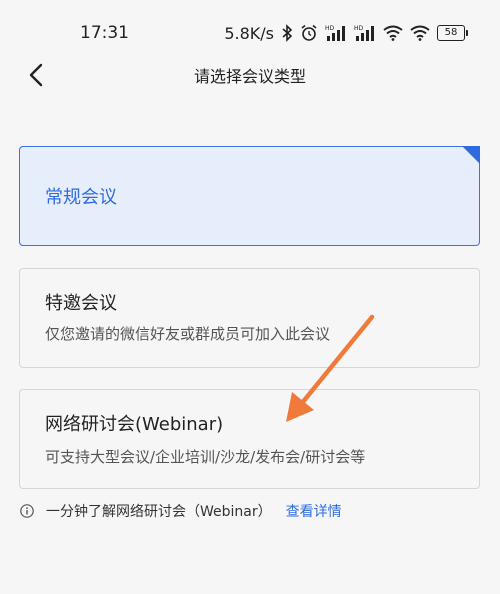 This screenshot has width=500, height=594. I want to click on info-text: 一分钟了解网络研讨会（Webinar）, so click(159, 512).